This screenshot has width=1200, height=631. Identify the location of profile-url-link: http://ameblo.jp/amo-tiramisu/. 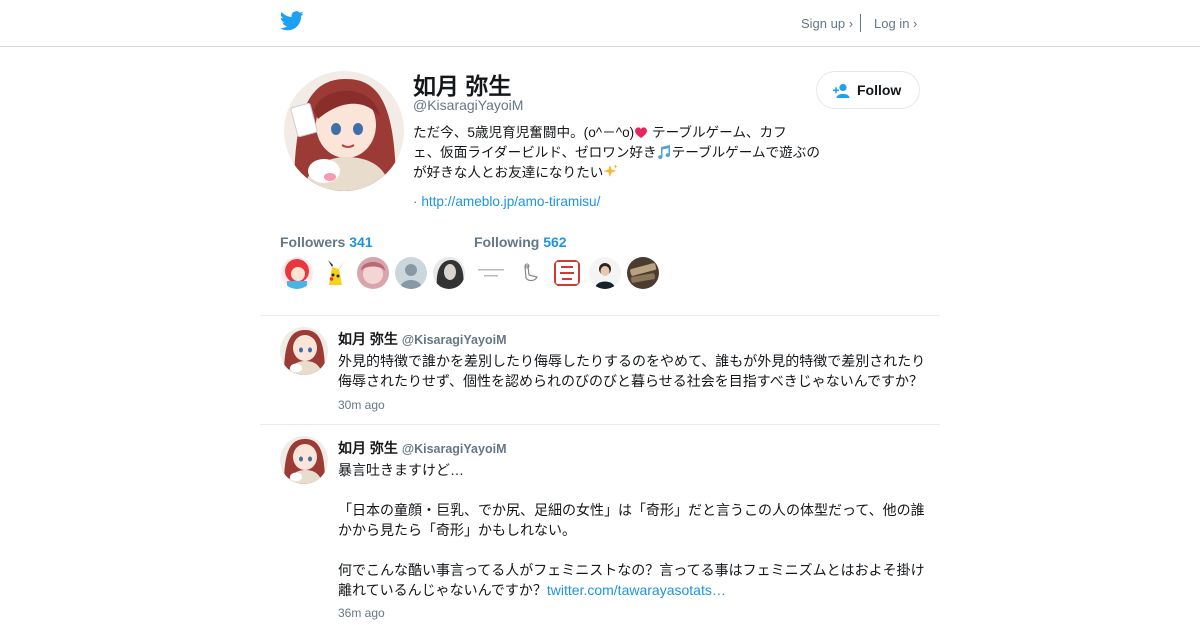
(510, 201).